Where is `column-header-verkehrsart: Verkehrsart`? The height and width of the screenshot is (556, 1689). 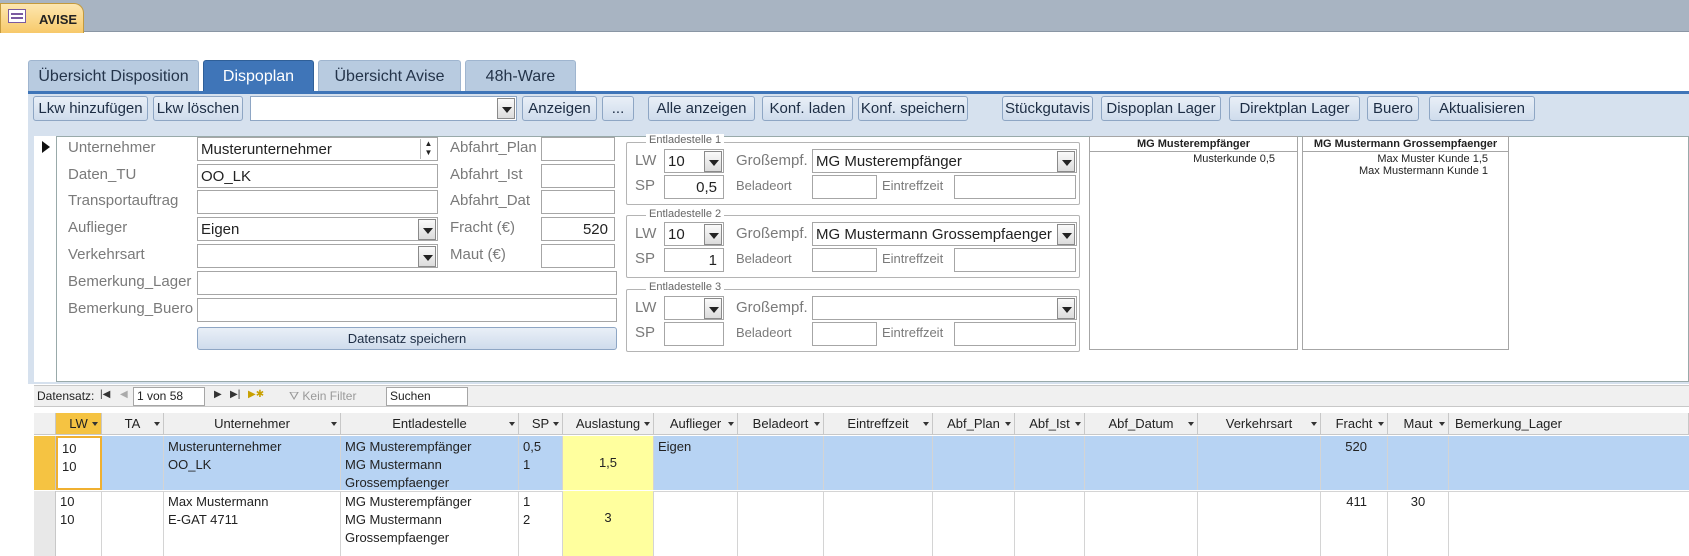
column-header-verkehrsart: Verkehrsart is located at coordinates (1259, 424).